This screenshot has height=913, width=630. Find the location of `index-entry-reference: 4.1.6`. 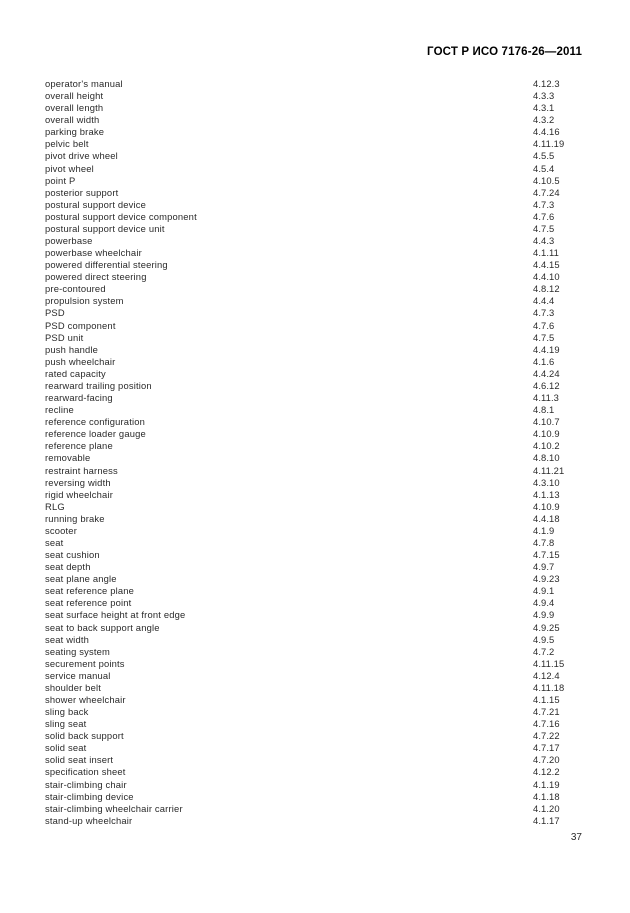

index-entry-reference: 4.1.6 is located at coordinates (544, 361).